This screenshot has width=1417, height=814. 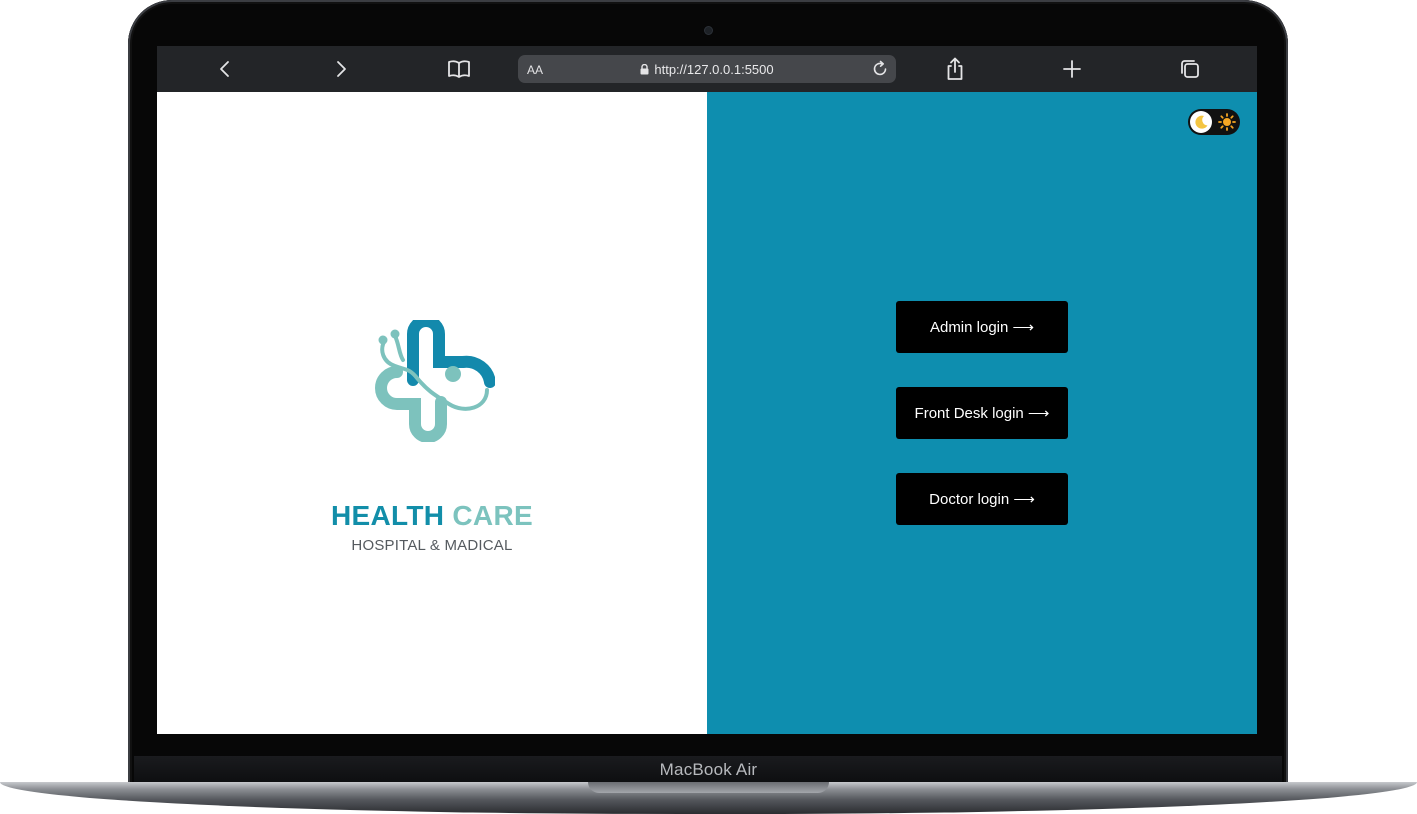 I want to click on tabs-icon, so click(x=1190, y=69).